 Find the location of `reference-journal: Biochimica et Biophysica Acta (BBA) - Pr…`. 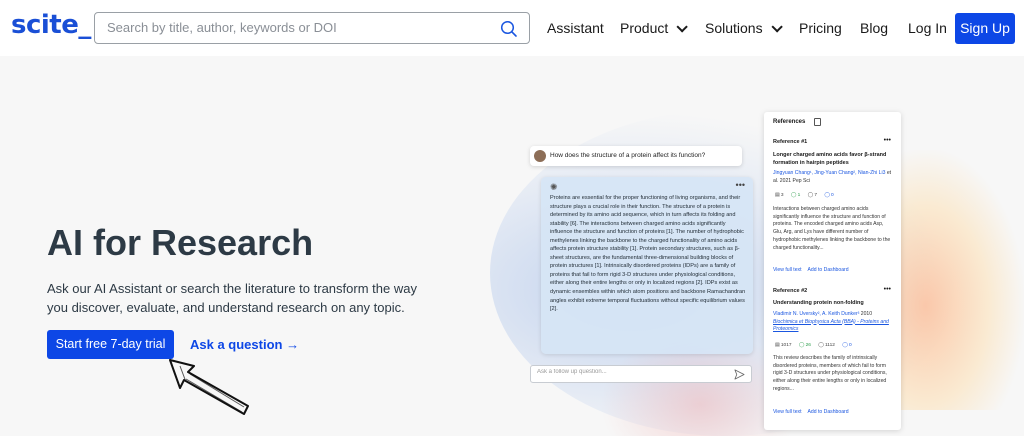

reference-journal: Biochimica et Biophysica Acta (BBA) - Pr… is located at coordinates (831, 326).